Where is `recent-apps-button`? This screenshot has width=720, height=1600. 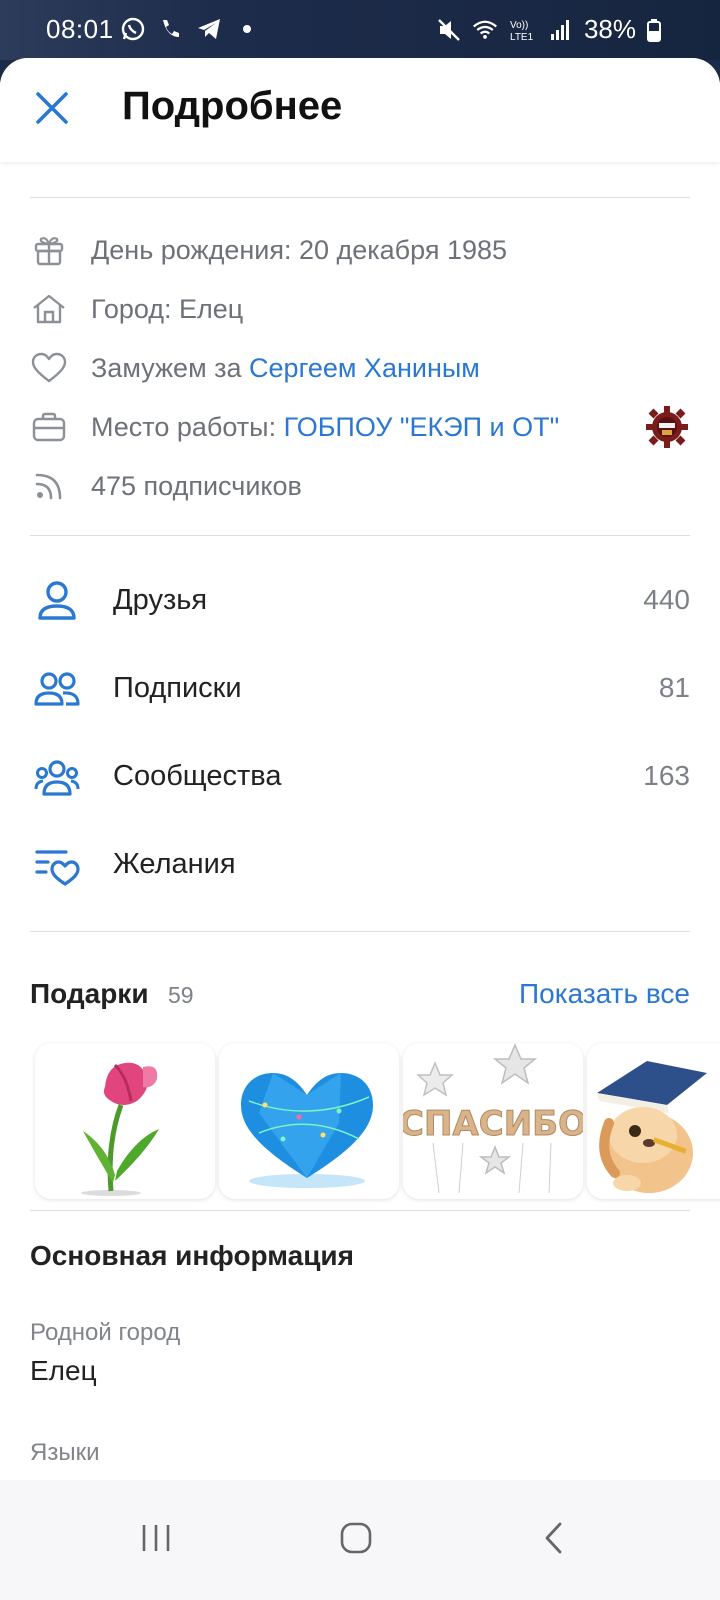 recent-apps-button is located at coordinates (156, 1538).